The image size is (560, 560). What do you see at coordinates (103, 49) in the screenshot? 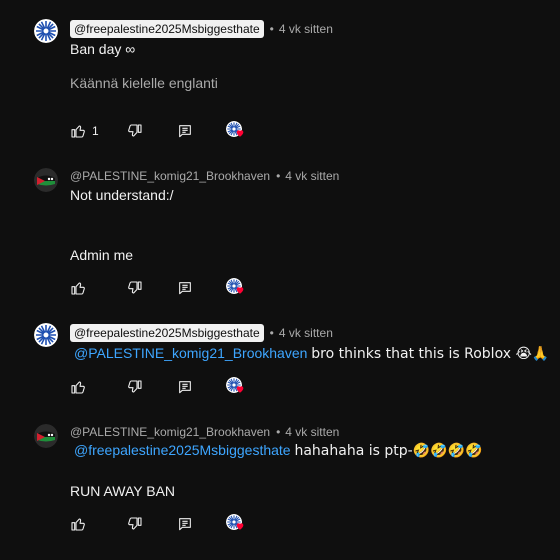
I see `comment-text: Ban day ∞` at bounding box center [103, 49].